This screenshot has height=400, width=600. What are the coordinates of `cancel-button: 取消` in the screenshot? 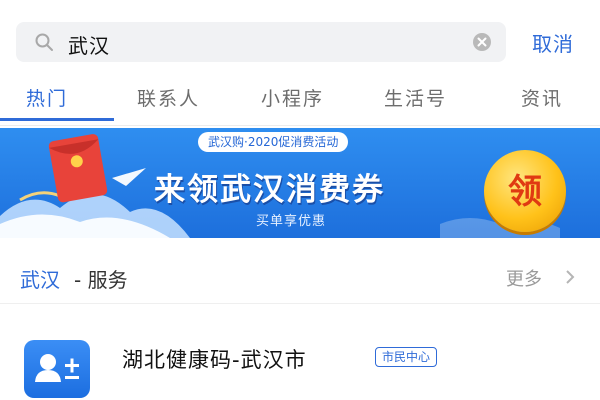 It's located at (553, 42).